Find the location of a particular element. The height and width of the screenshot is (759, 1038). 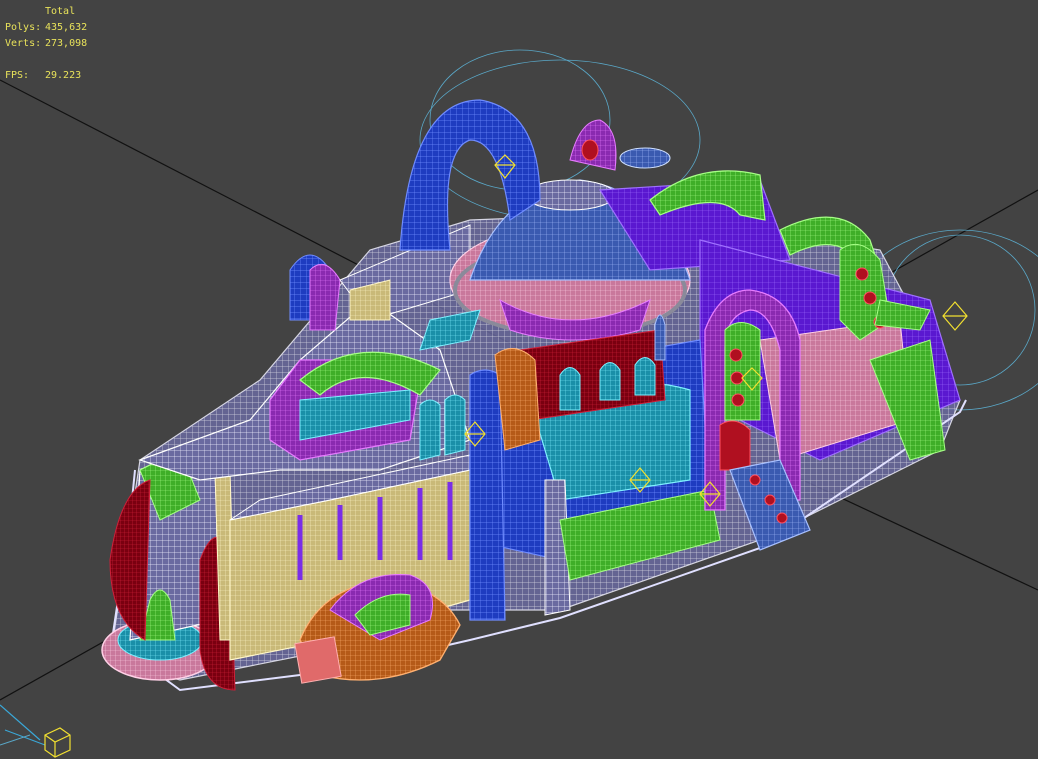

polys-label: Polys: is located at coordinates (23, 27).